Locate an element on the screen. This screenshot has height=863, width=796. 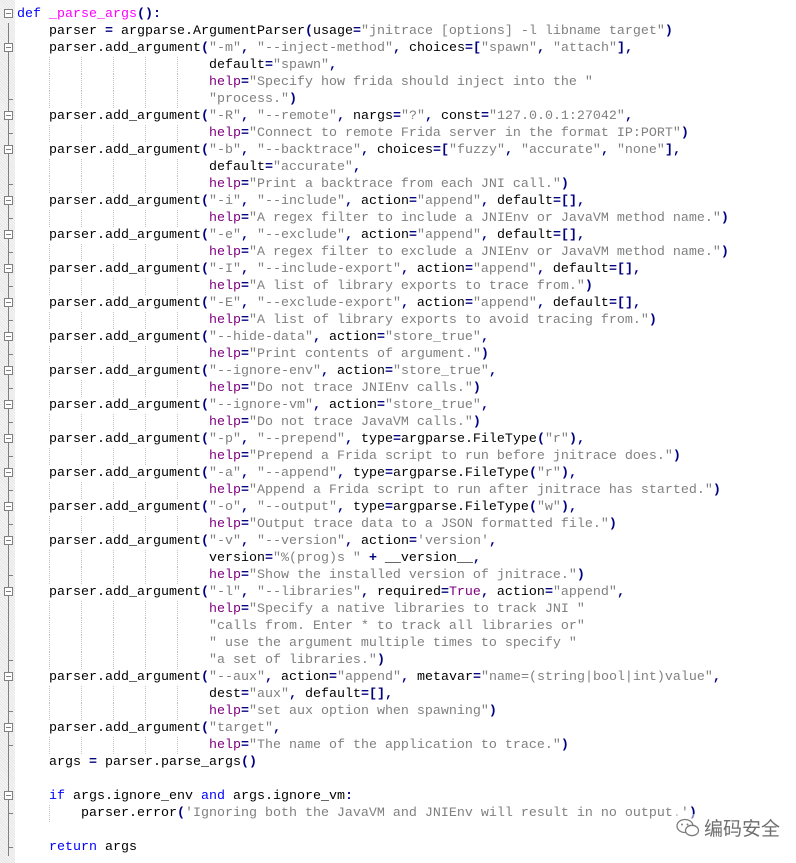
code-line: dest="aux", default=[], is located at coordinates (398, 694).